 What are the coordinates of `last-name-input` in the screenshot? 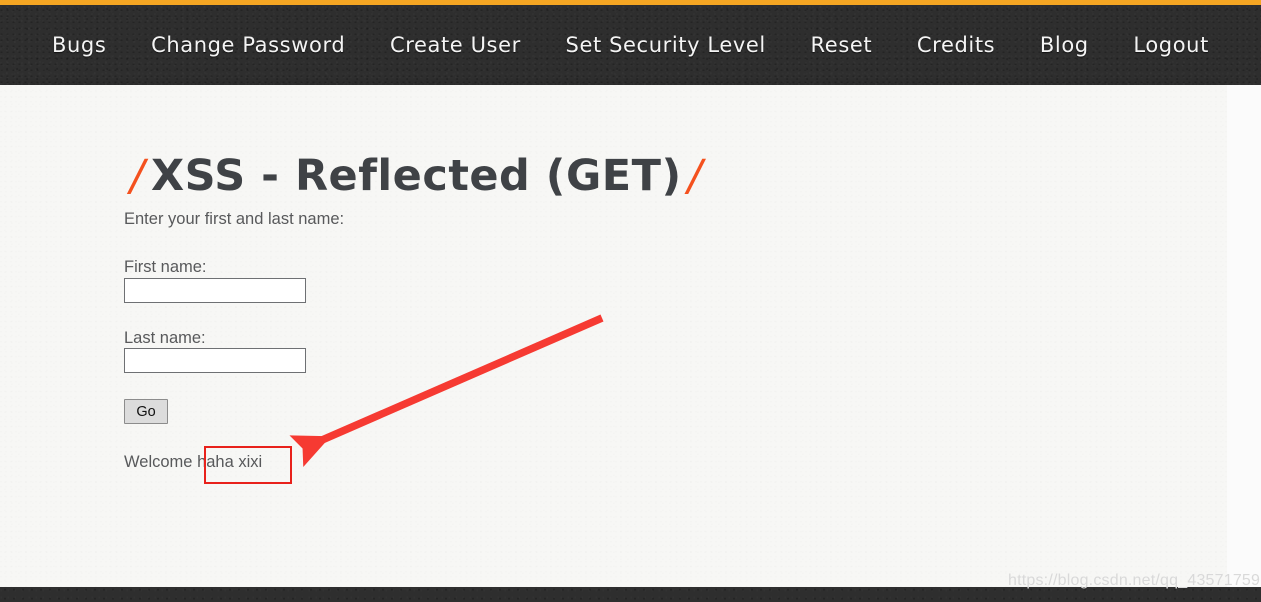 It's located at (215, 361).